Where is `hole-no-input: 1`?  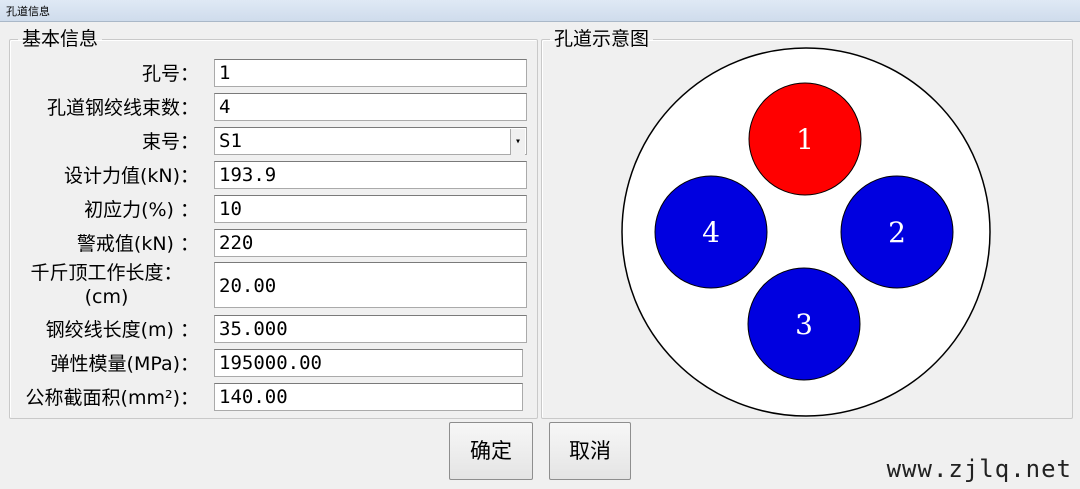 hole-no-input: 1 is located at coordinates (370, 73).